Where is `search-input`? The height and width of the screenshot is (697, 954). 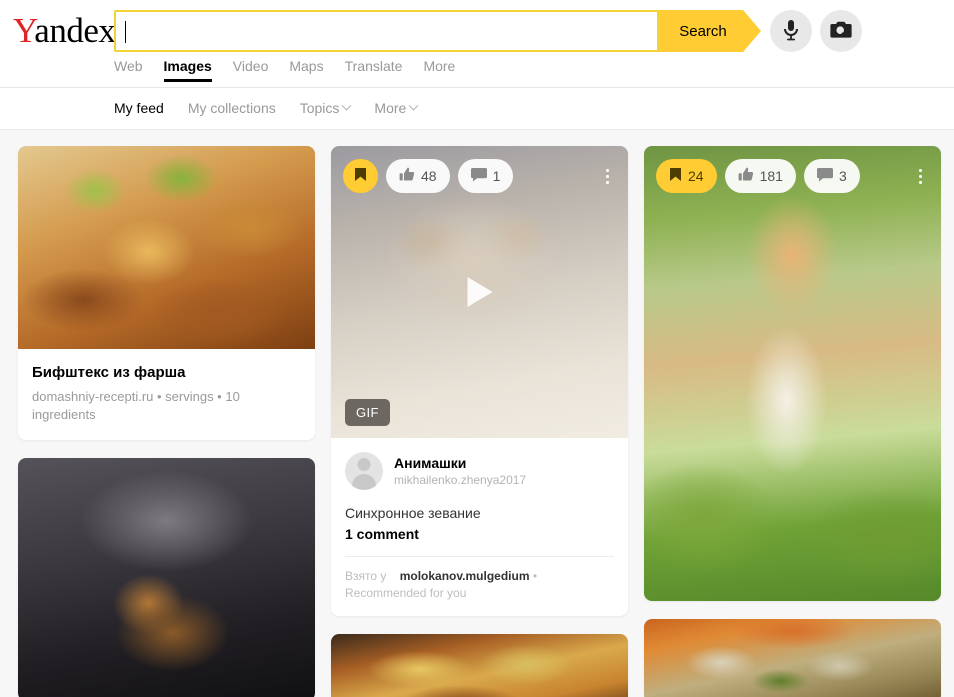
search-input is located at coordinates (386, 32).